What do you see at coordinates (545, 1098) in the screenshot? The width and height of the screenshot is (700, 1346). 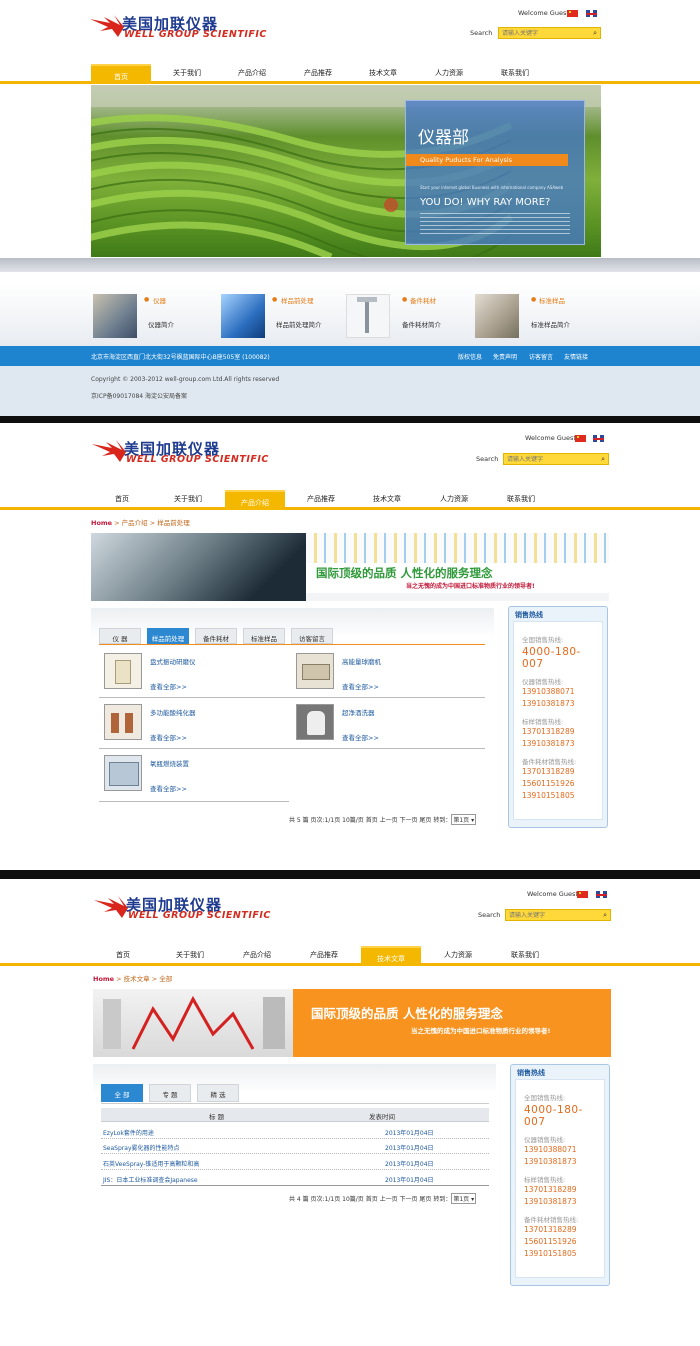 I see `national-label: 全国销售热线:` at bounding box center [545, 1098].